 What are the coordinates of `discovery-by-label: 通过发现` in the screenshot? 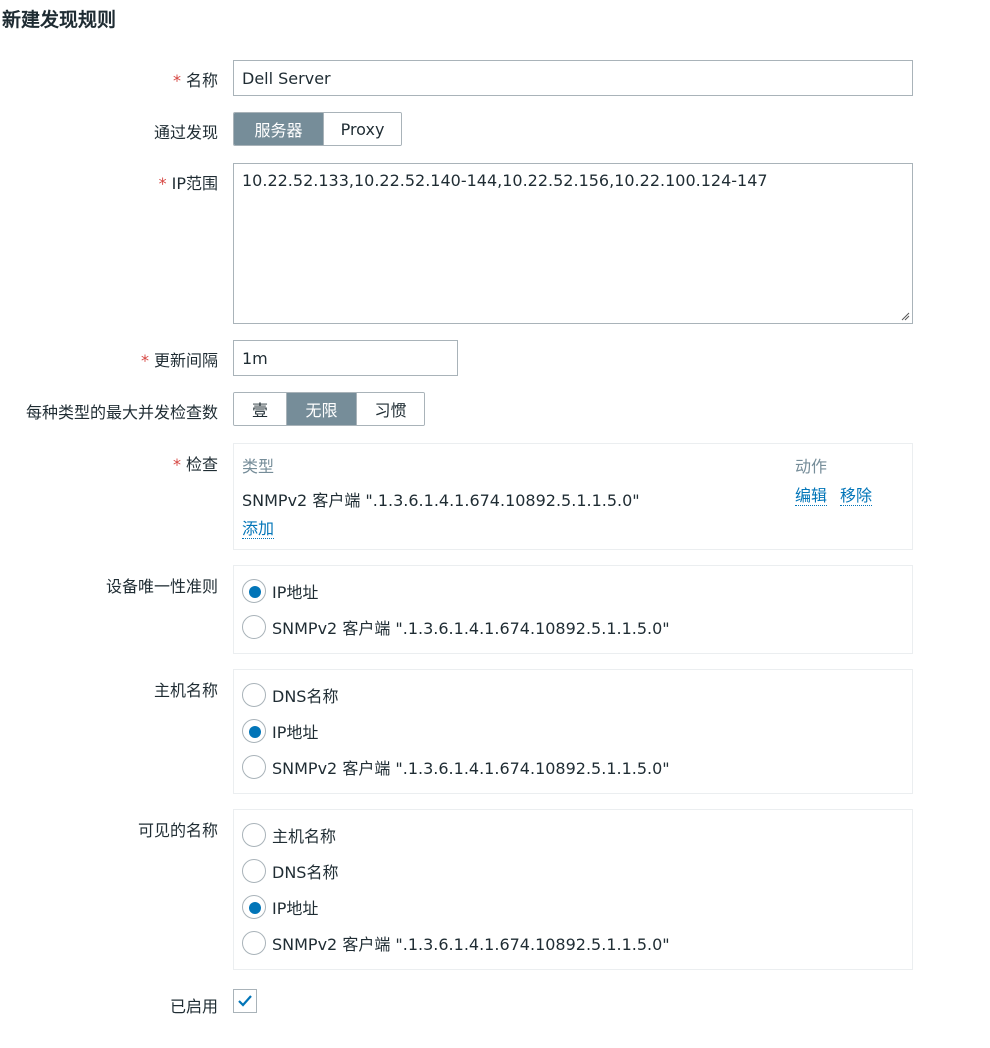 It's located at (185, 132).